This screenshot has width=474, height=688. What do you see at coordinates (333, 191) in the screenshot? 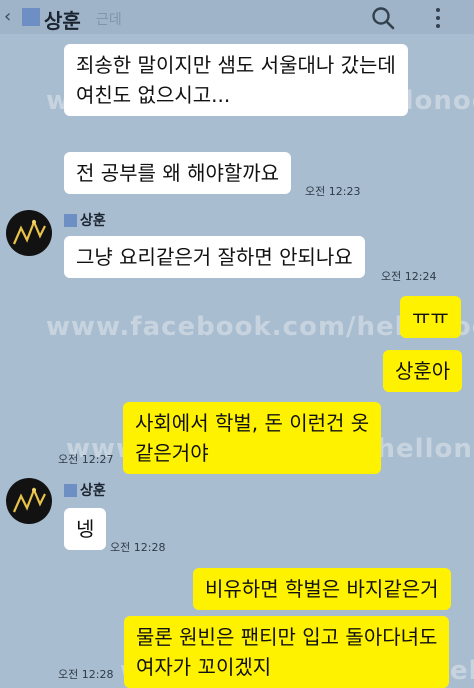
I see `message-time: 오전 12:23` at bounding box center [333, 191].